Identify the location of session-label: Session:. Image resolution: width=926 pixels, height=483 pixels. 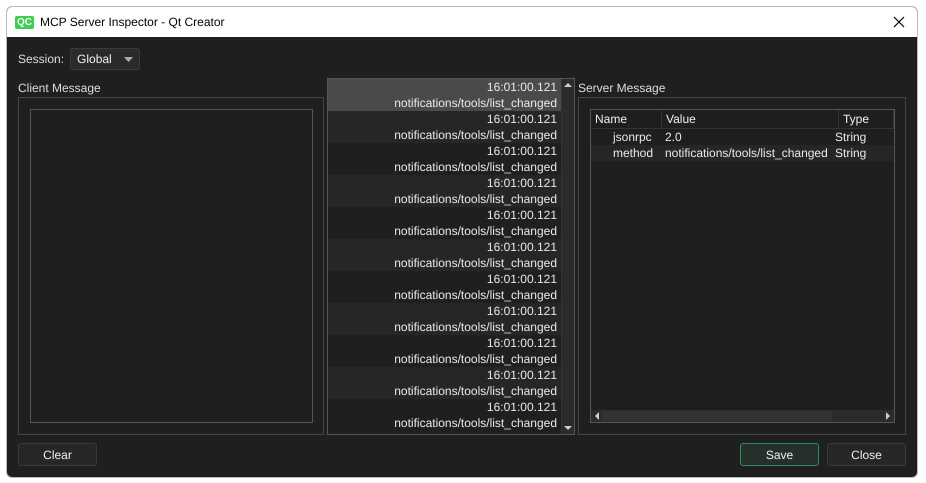
(41, 59).